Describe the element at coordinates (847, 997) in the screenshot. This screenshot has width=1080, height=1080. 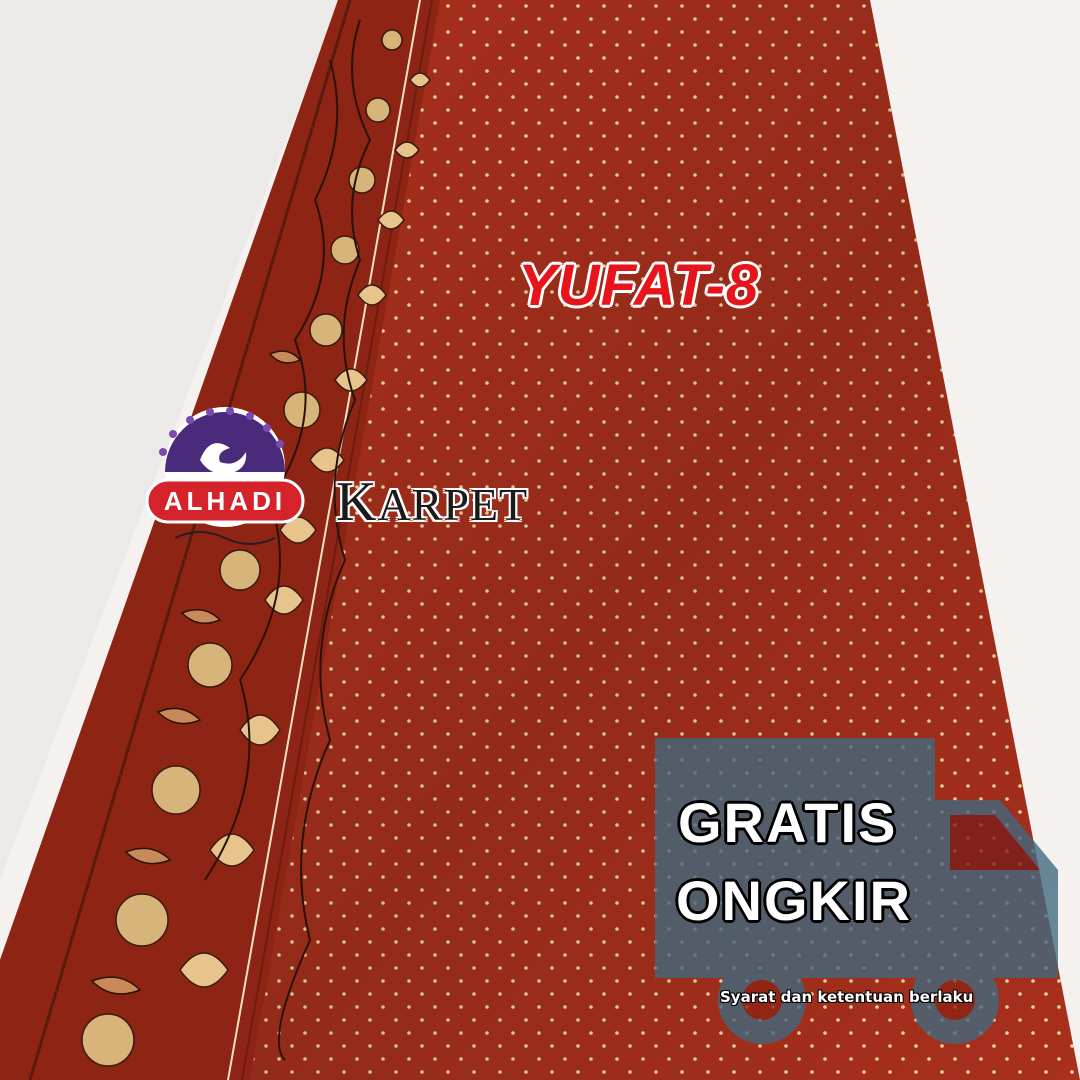
I see `promo-terms-note: Syarat dan ketentuan berlaku` at that location.